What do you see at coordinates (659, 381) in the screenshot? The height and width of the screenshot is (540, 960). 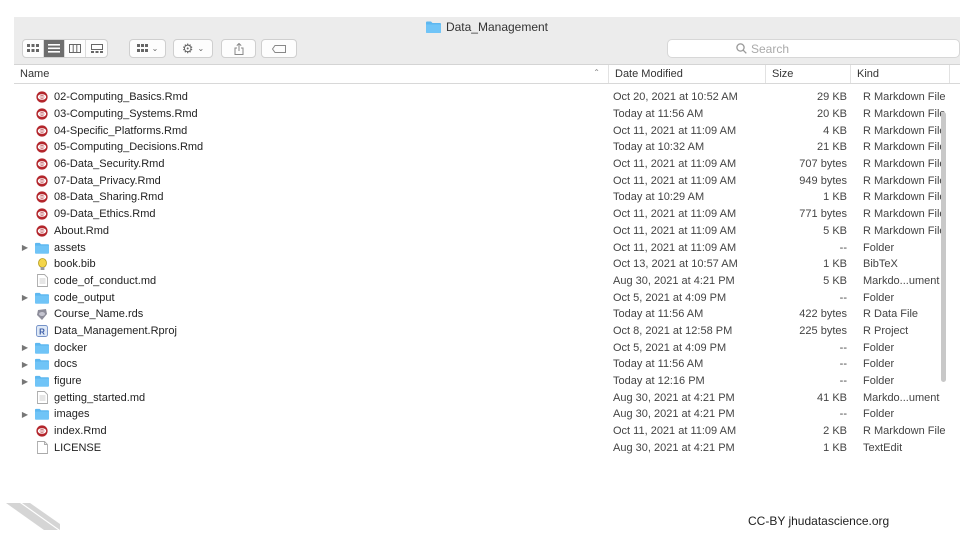 I see `date-modified: Today at 12:16 PM` at bounding box center [659, 381].